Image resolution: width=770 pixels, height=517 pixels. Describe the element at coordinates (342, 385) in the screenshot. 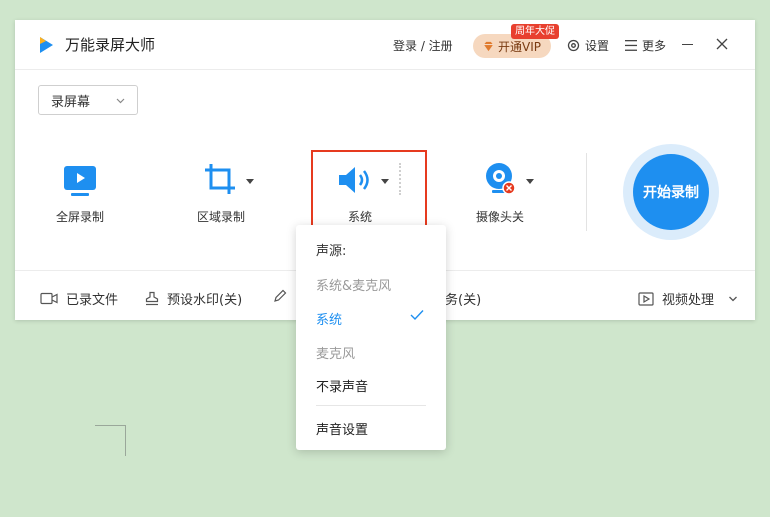

I see `audio-option-none: 不录声音` at that location.